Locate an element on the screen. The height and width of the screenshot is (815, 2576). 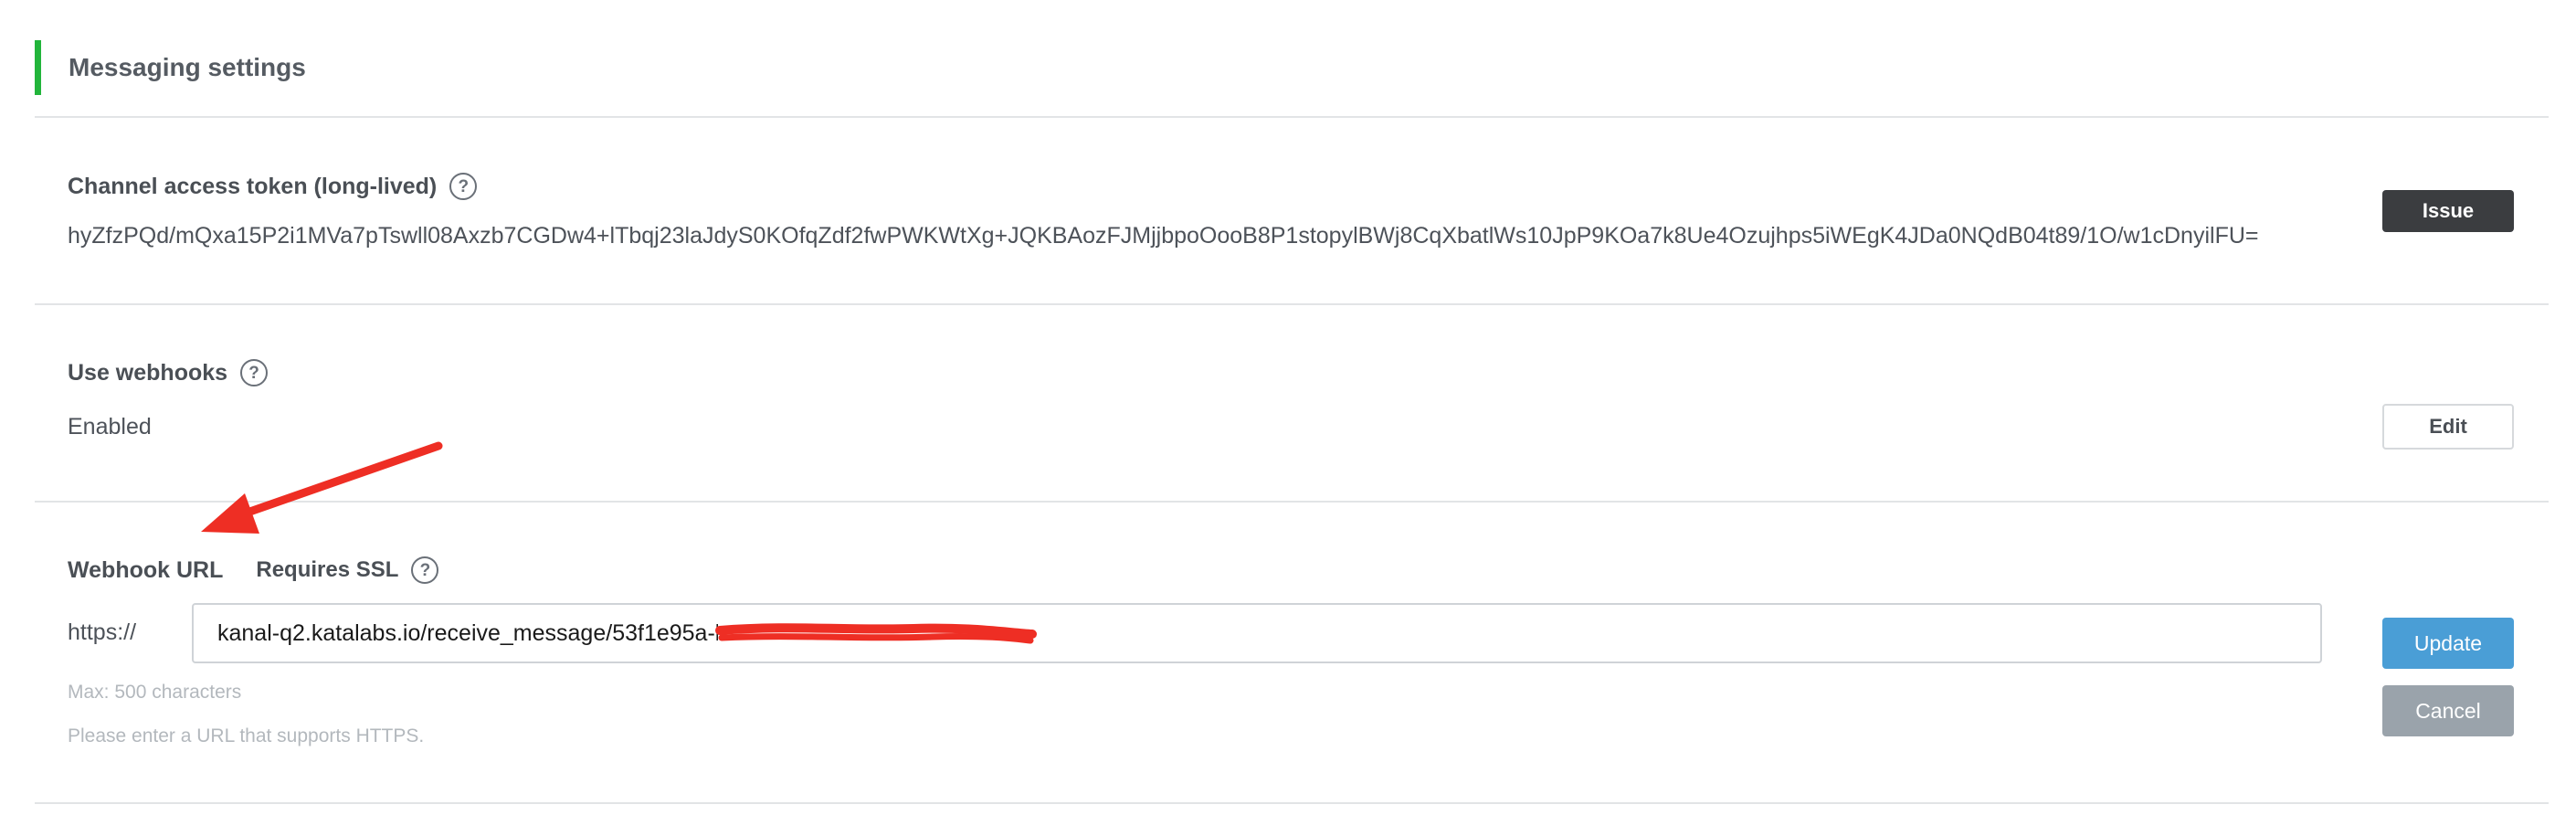
red-arrow-annotation is located at coordinates (322, 487).